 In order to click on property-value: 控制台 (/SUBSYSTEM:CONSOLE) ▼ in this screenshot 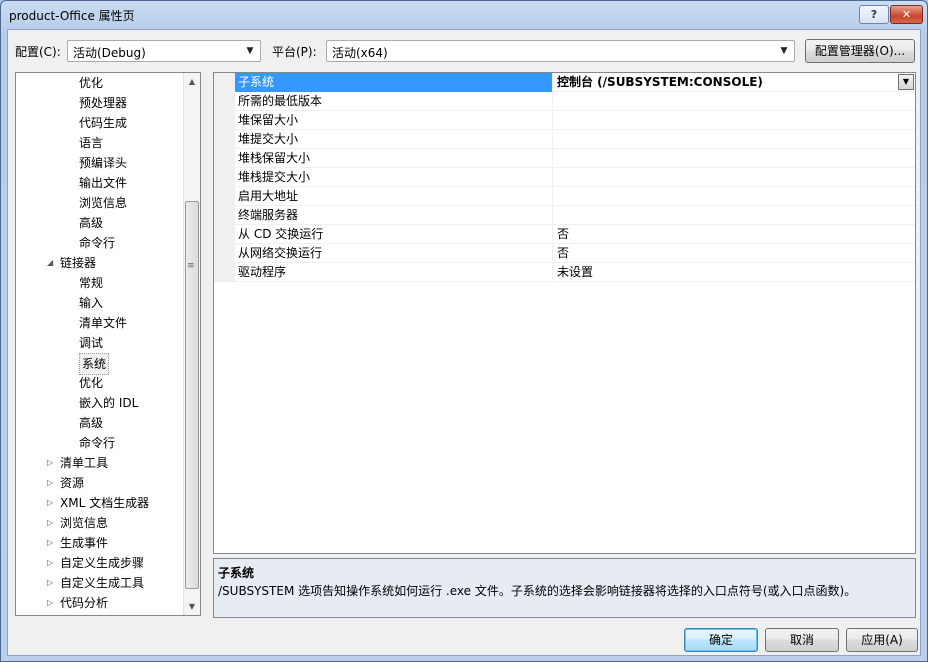, I will do `click(734, 82)`.